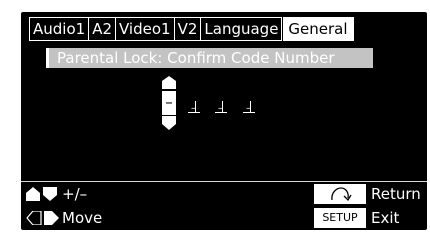 This screenshot has width=430, height=242. Describe the element at coordinates (82, 218) in the screenshot. I see `move-hint: Move` at that location.